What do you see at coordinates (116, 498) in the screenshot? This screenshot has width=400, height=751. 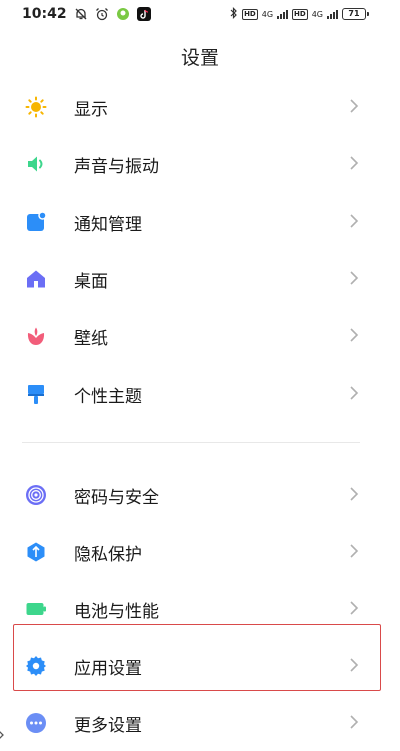 I see `settings-item-label: 密码与安全` at bounding box center [116, 498].